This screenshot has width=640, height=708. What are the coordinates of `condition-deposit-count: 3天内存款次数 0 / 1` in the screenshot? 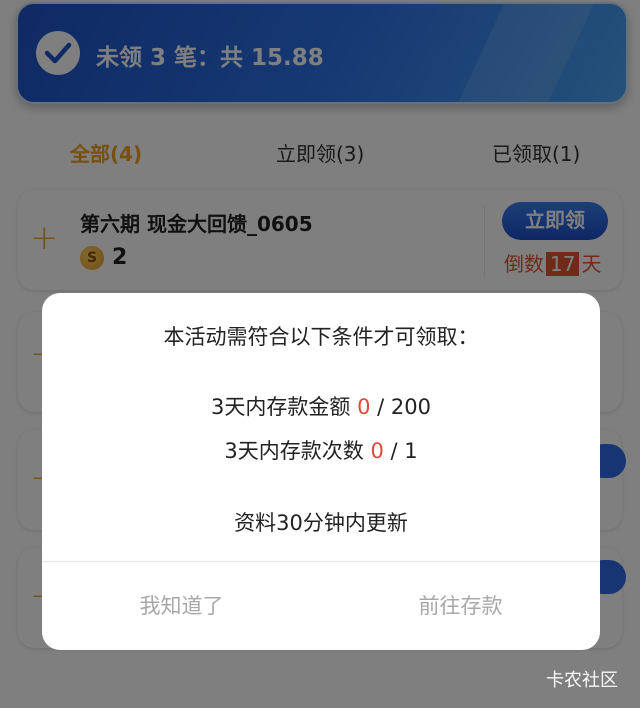 It's located at (321, 450).